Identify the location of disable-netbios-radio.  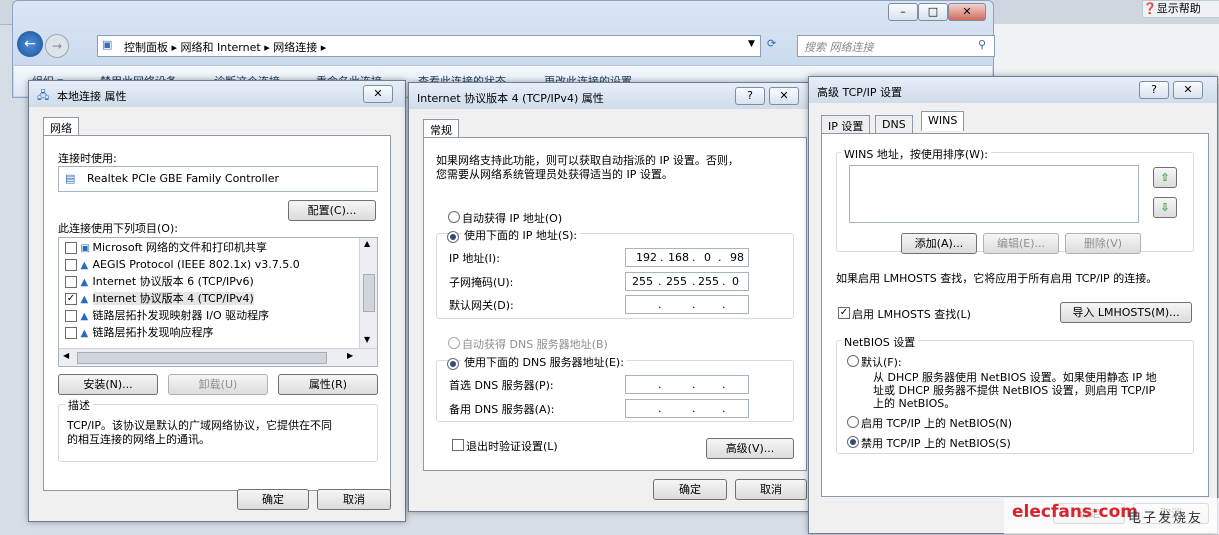
(853, 442).